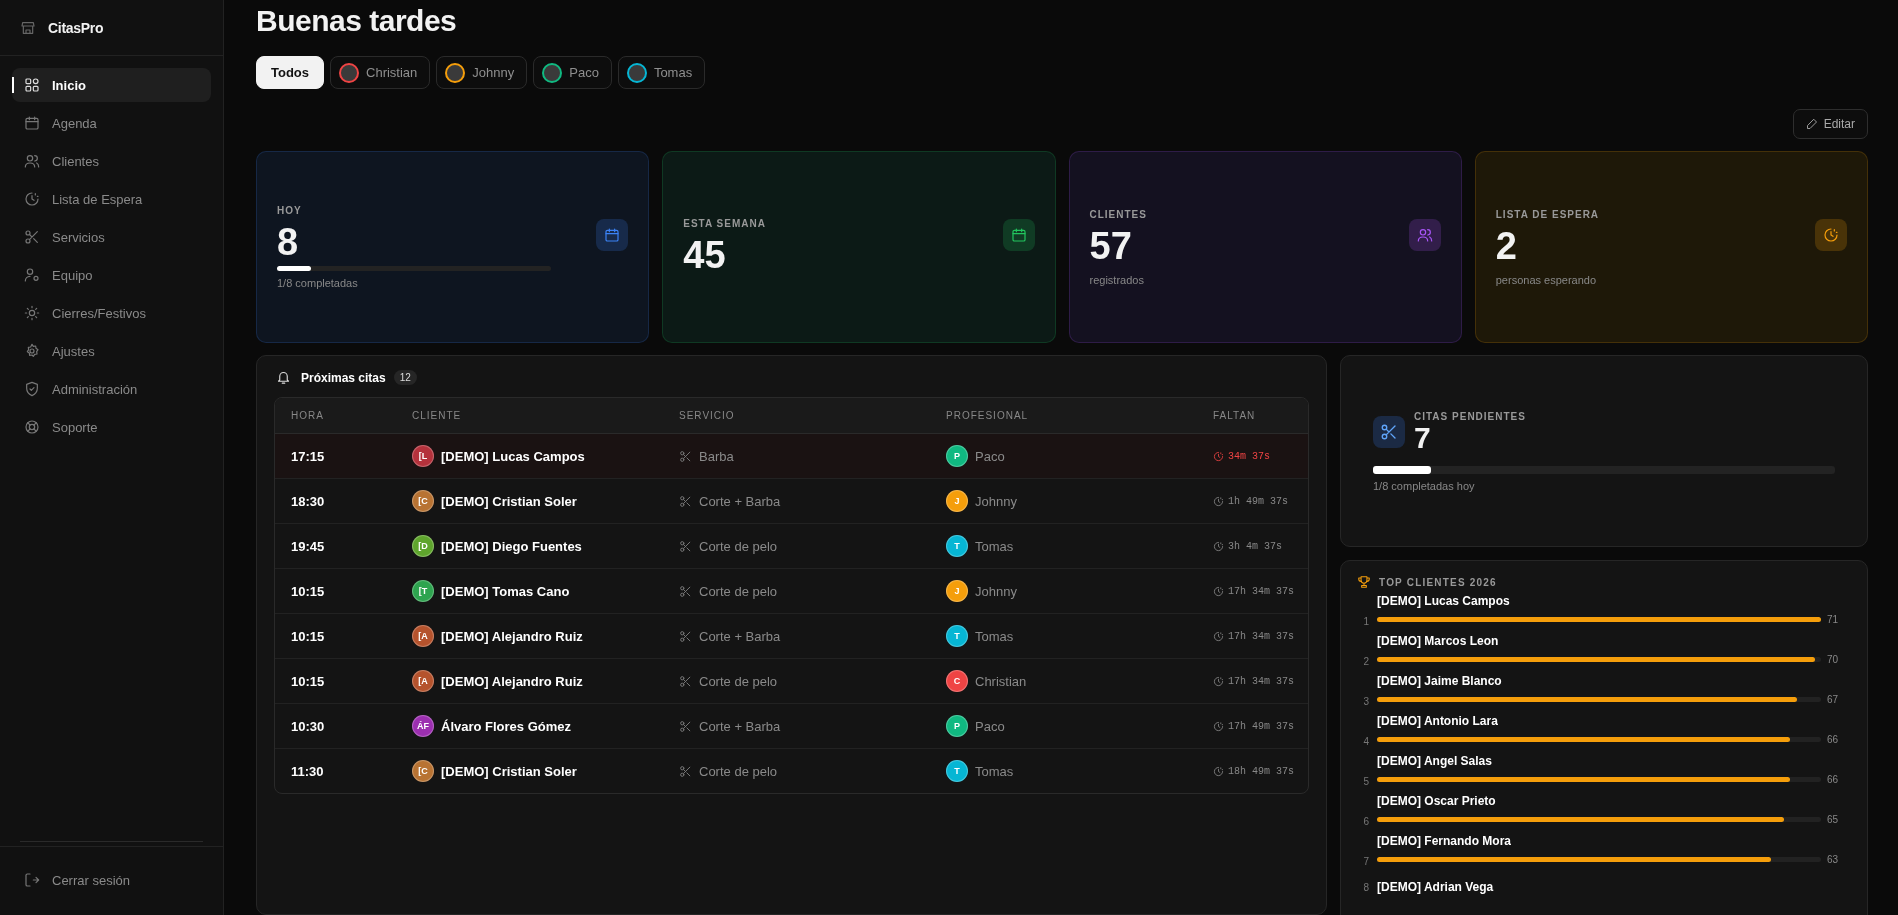 Image resolution: width=1898 pixels, height=915 pixels. I want to click on table-row: 10:15 [A [DEMO] Alejandro Ruiz Corte + Barba T Tomas 17h 34m 37s, so click(791, 636).